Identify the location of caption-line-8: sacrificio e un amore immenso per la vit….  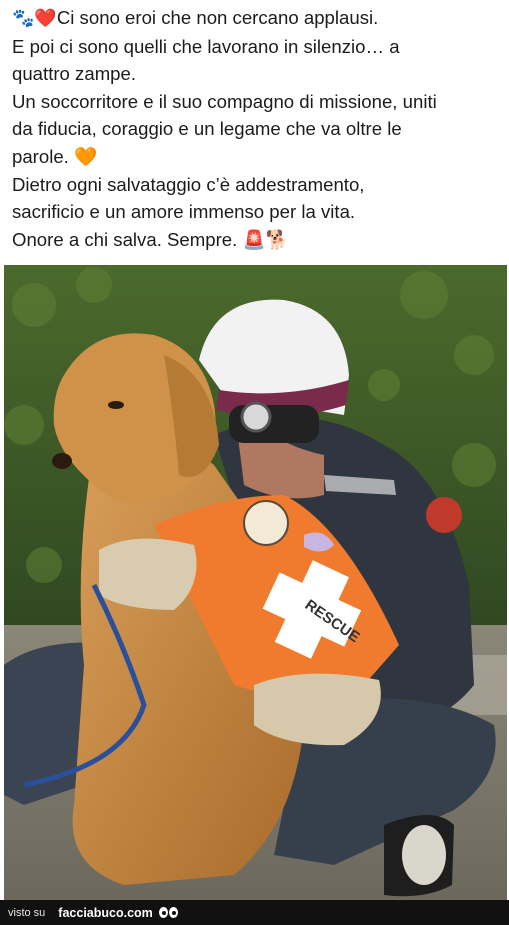
(184, 212).